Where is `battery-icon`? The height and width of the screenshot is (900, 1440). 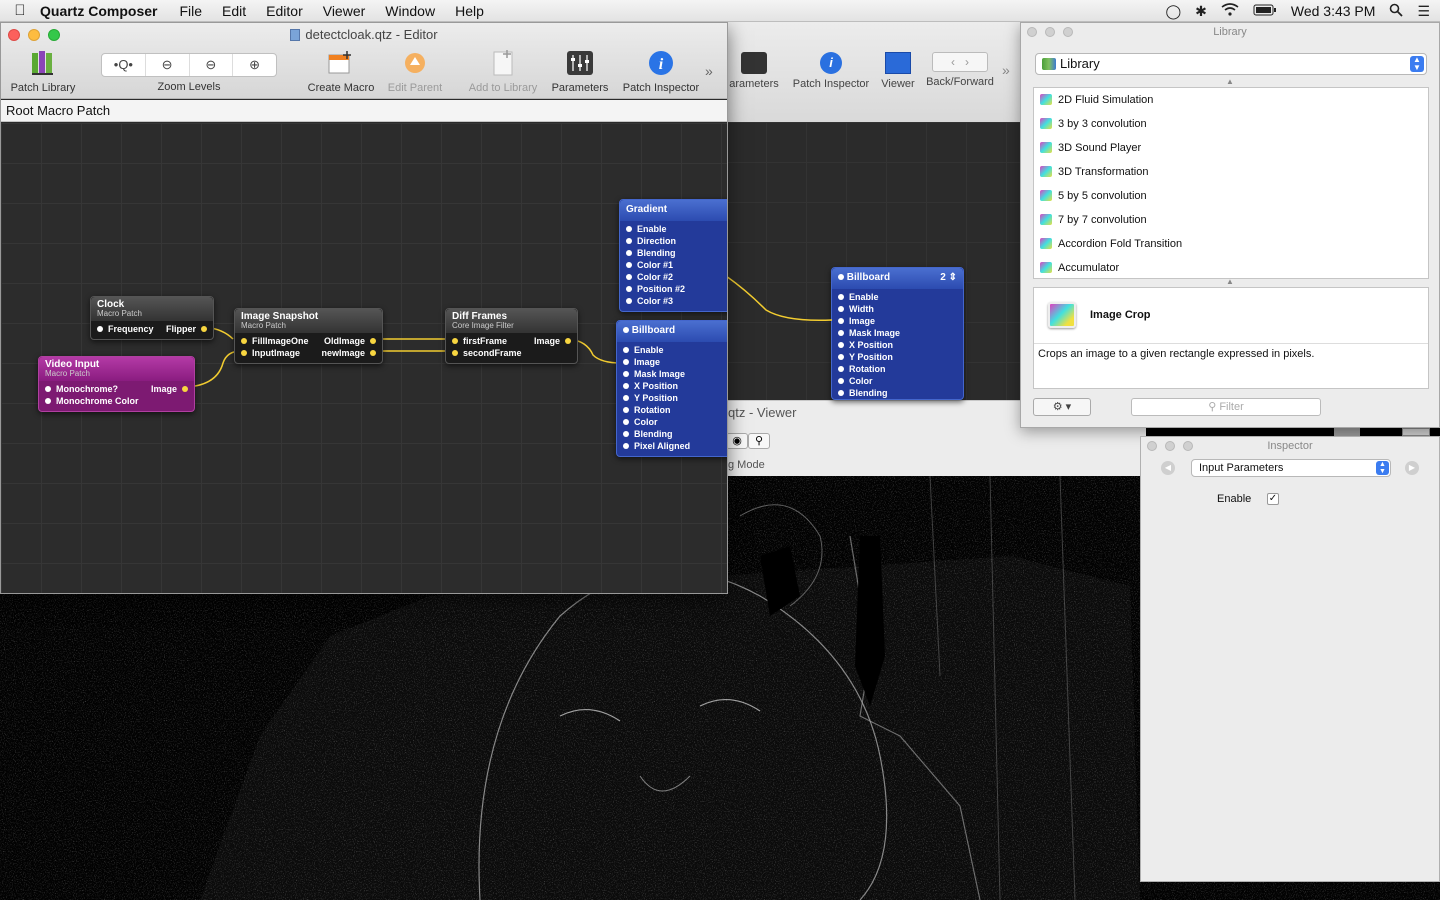
battery-icon is located at coordinates (1265, 11).